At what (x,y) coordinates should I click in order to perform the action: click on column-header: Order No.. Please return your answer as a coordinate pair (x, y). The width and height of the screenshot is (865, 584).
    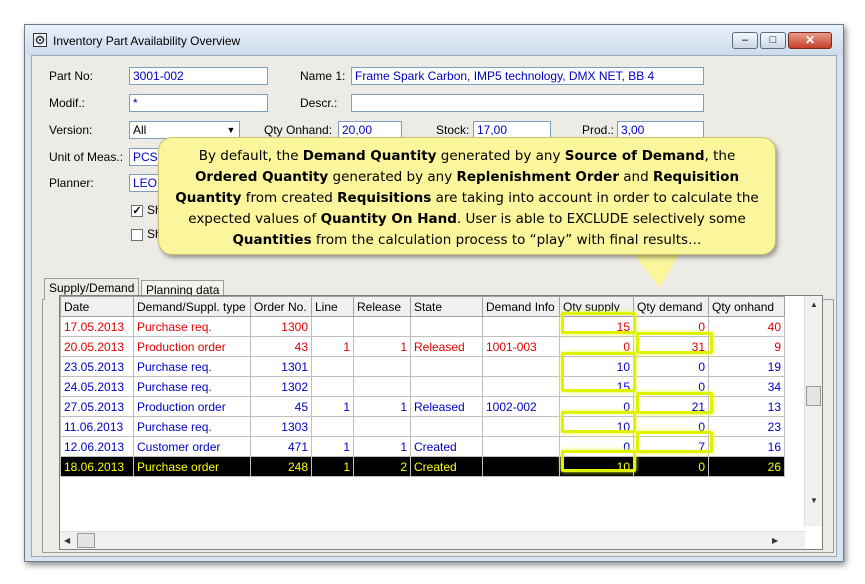
    Looking at the image, I should click on (281, 306).